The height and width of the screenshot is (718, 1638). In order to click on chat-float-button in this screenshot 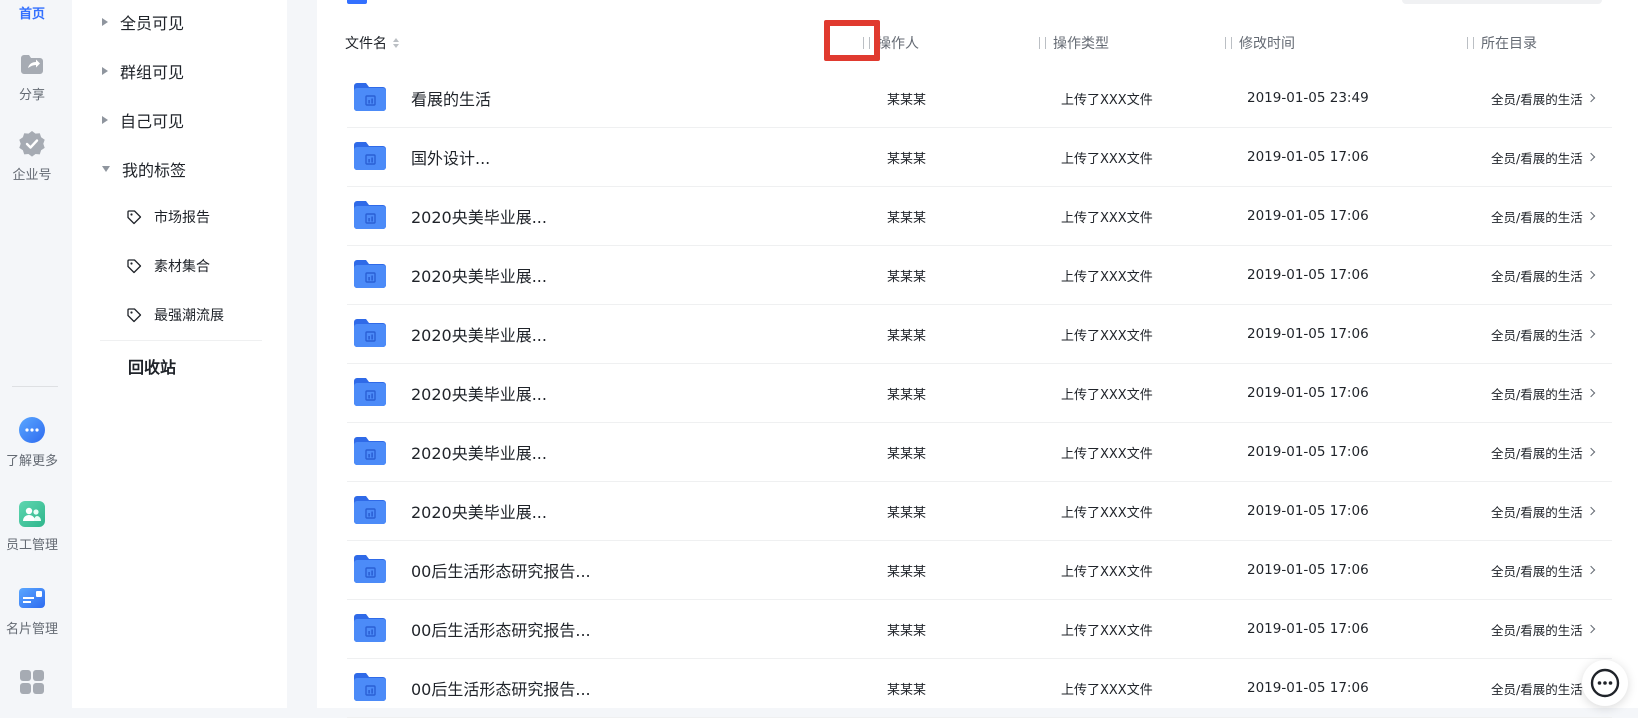, I will do `click(1605, 683)`.